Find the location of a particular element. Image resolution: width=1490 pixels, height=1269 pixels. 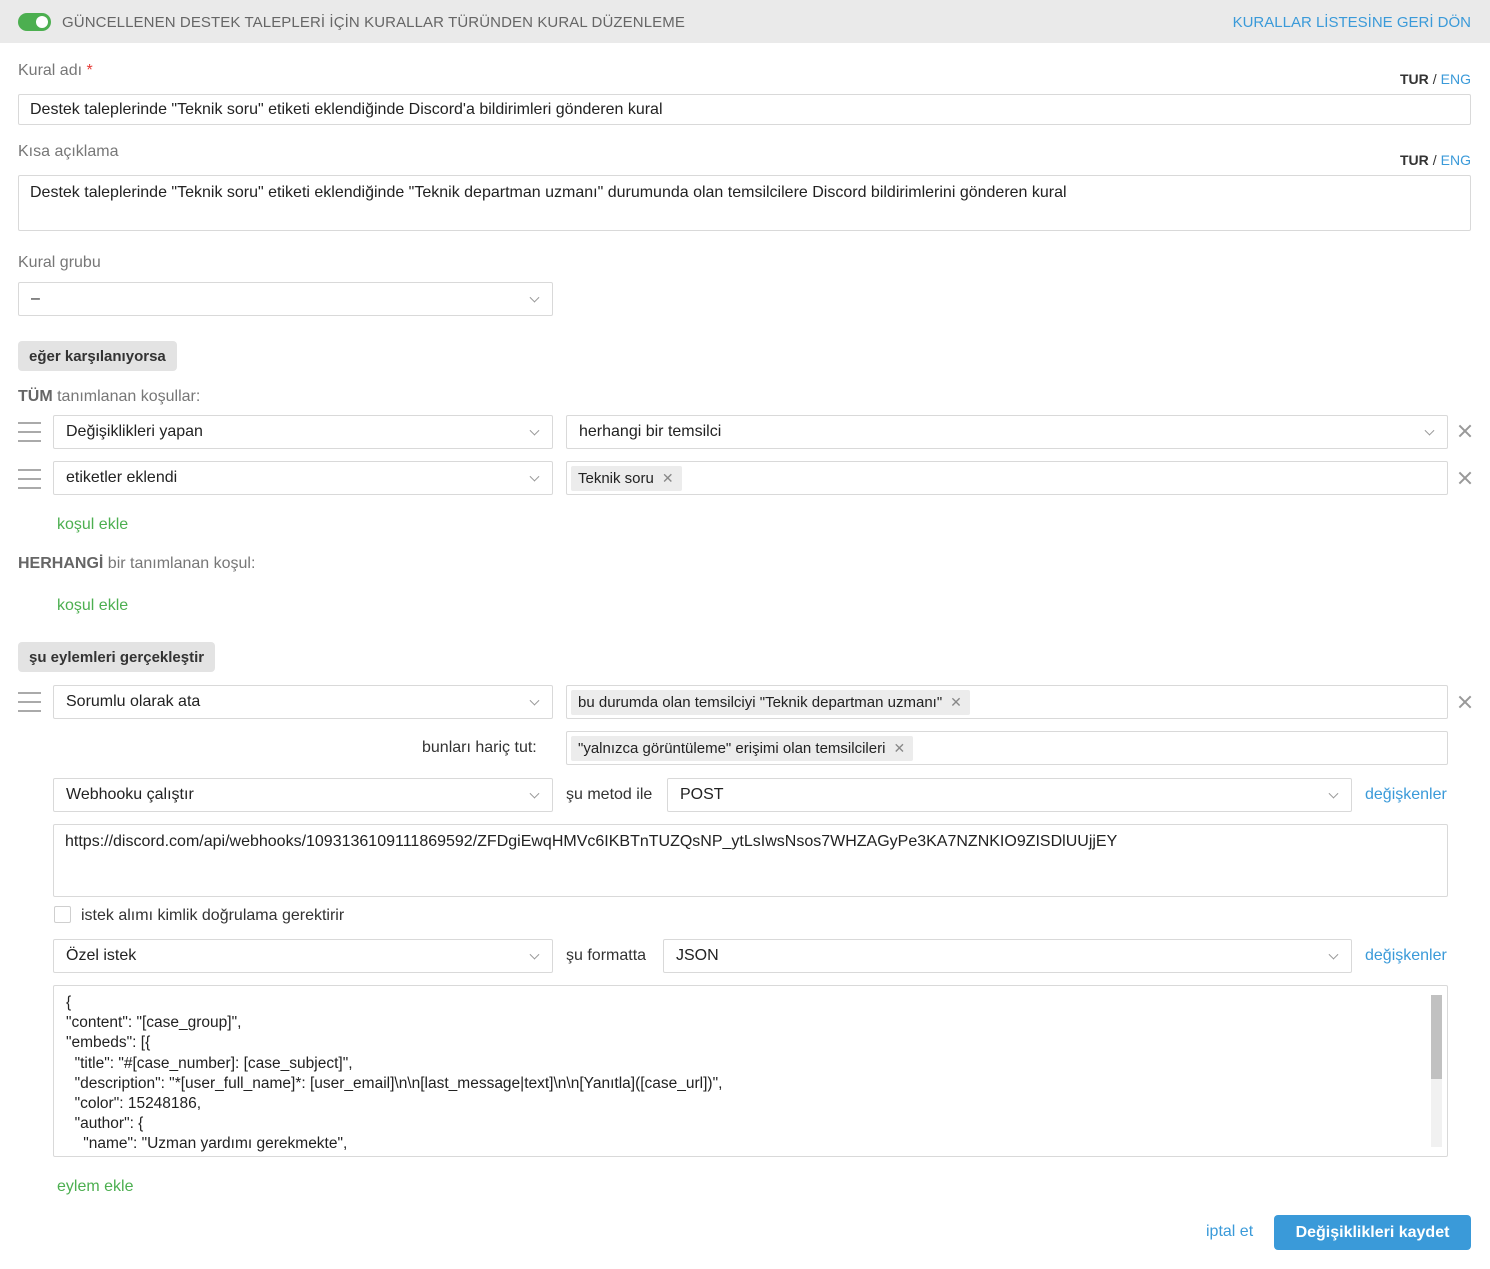

exclude-label: bunları hariç tut: is located at coordinates (479, 747).